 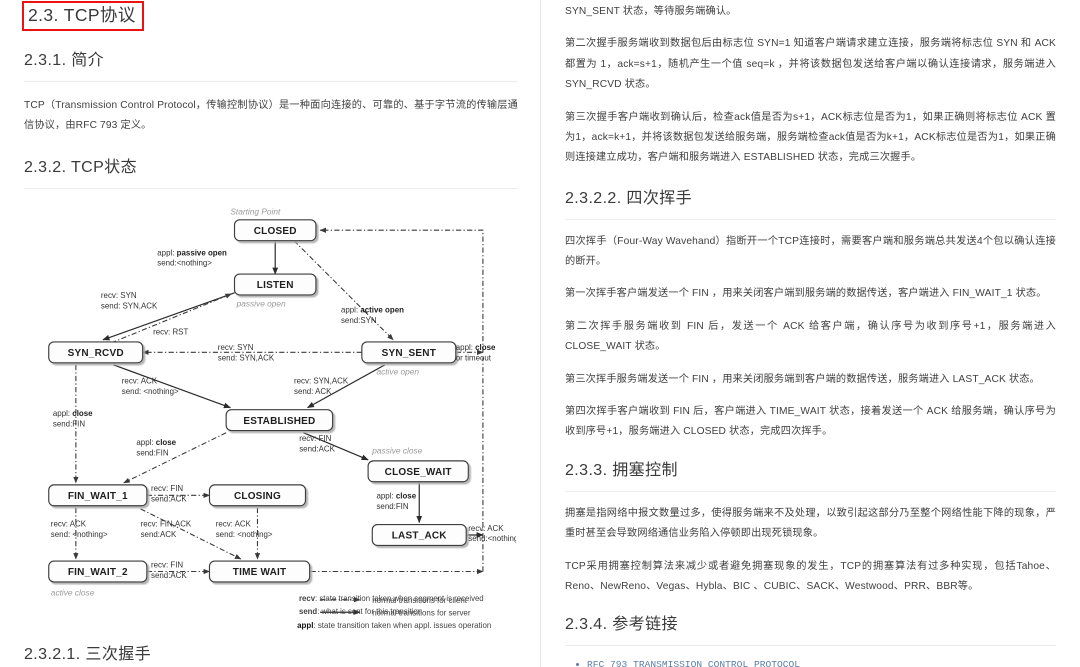 What do you see at coordinates (418, 472) in the screenshot?
I see `state-label-close-wait: CLOSE_WAIT` at bounding box center [418, 472].